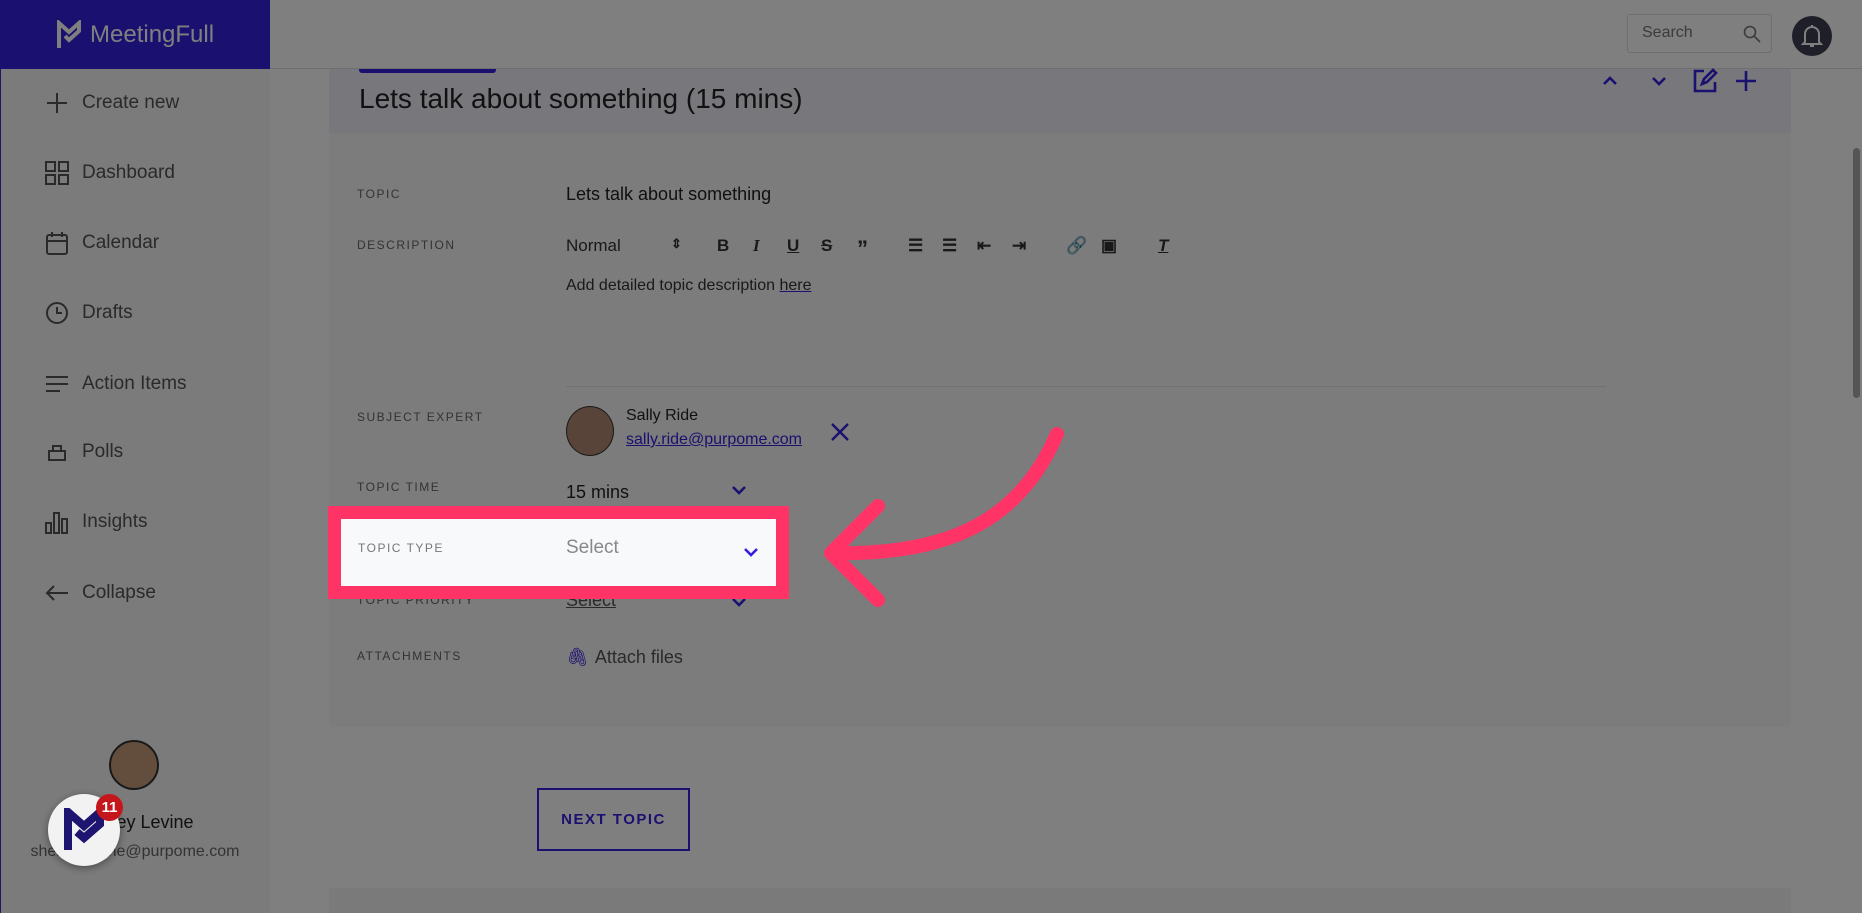  I want to click on arrow-shaft, so click(946, 494).